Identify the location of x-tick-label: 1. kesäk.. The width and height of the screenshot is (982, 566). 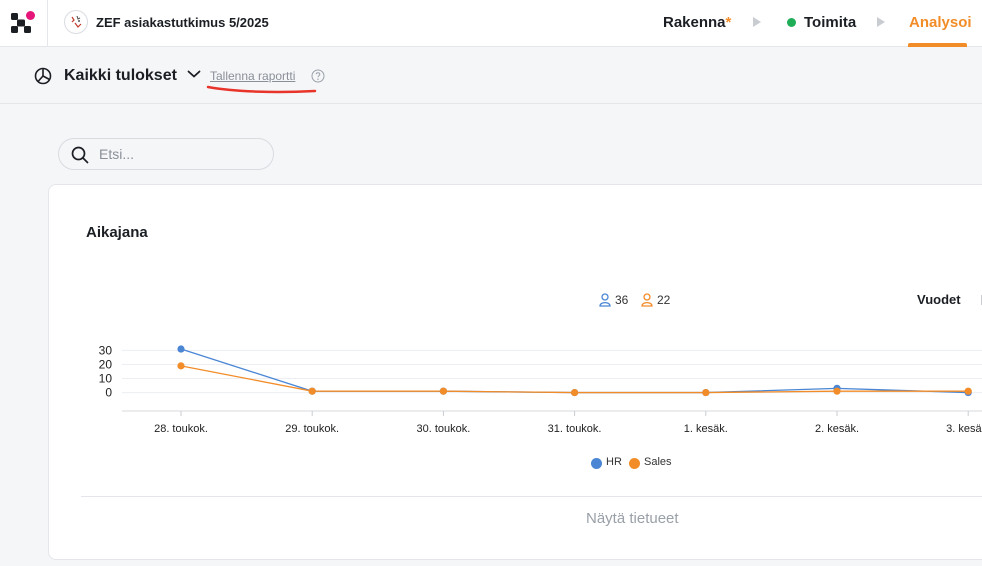
(706, 429).